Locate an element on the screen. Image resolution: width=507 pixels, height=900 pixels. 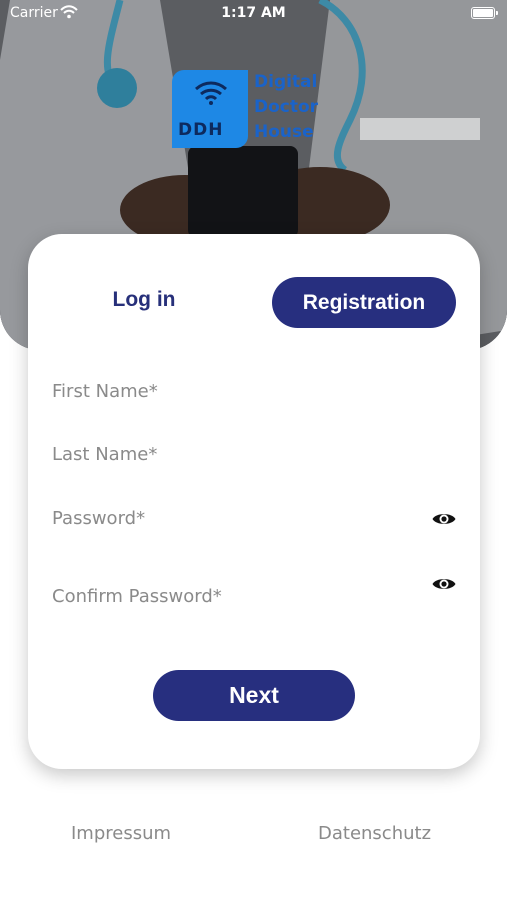
app-logo: DDH Digital Doctor House is located at coordinates (257, 109).